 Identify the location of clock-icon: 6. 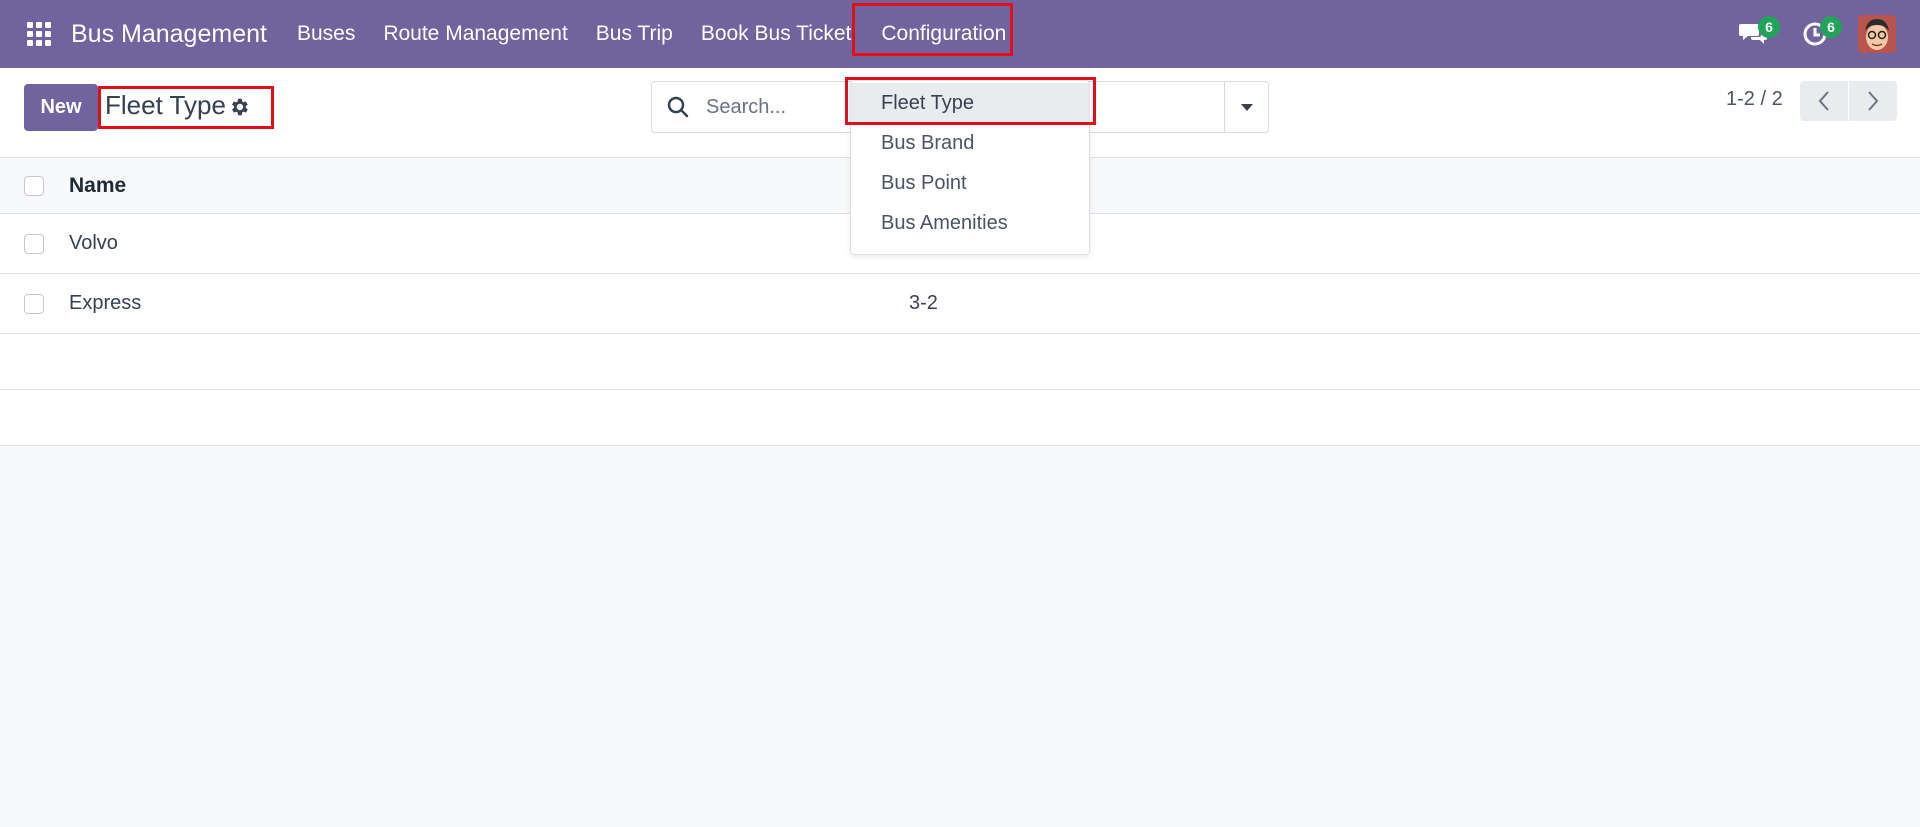
(1819, 34).